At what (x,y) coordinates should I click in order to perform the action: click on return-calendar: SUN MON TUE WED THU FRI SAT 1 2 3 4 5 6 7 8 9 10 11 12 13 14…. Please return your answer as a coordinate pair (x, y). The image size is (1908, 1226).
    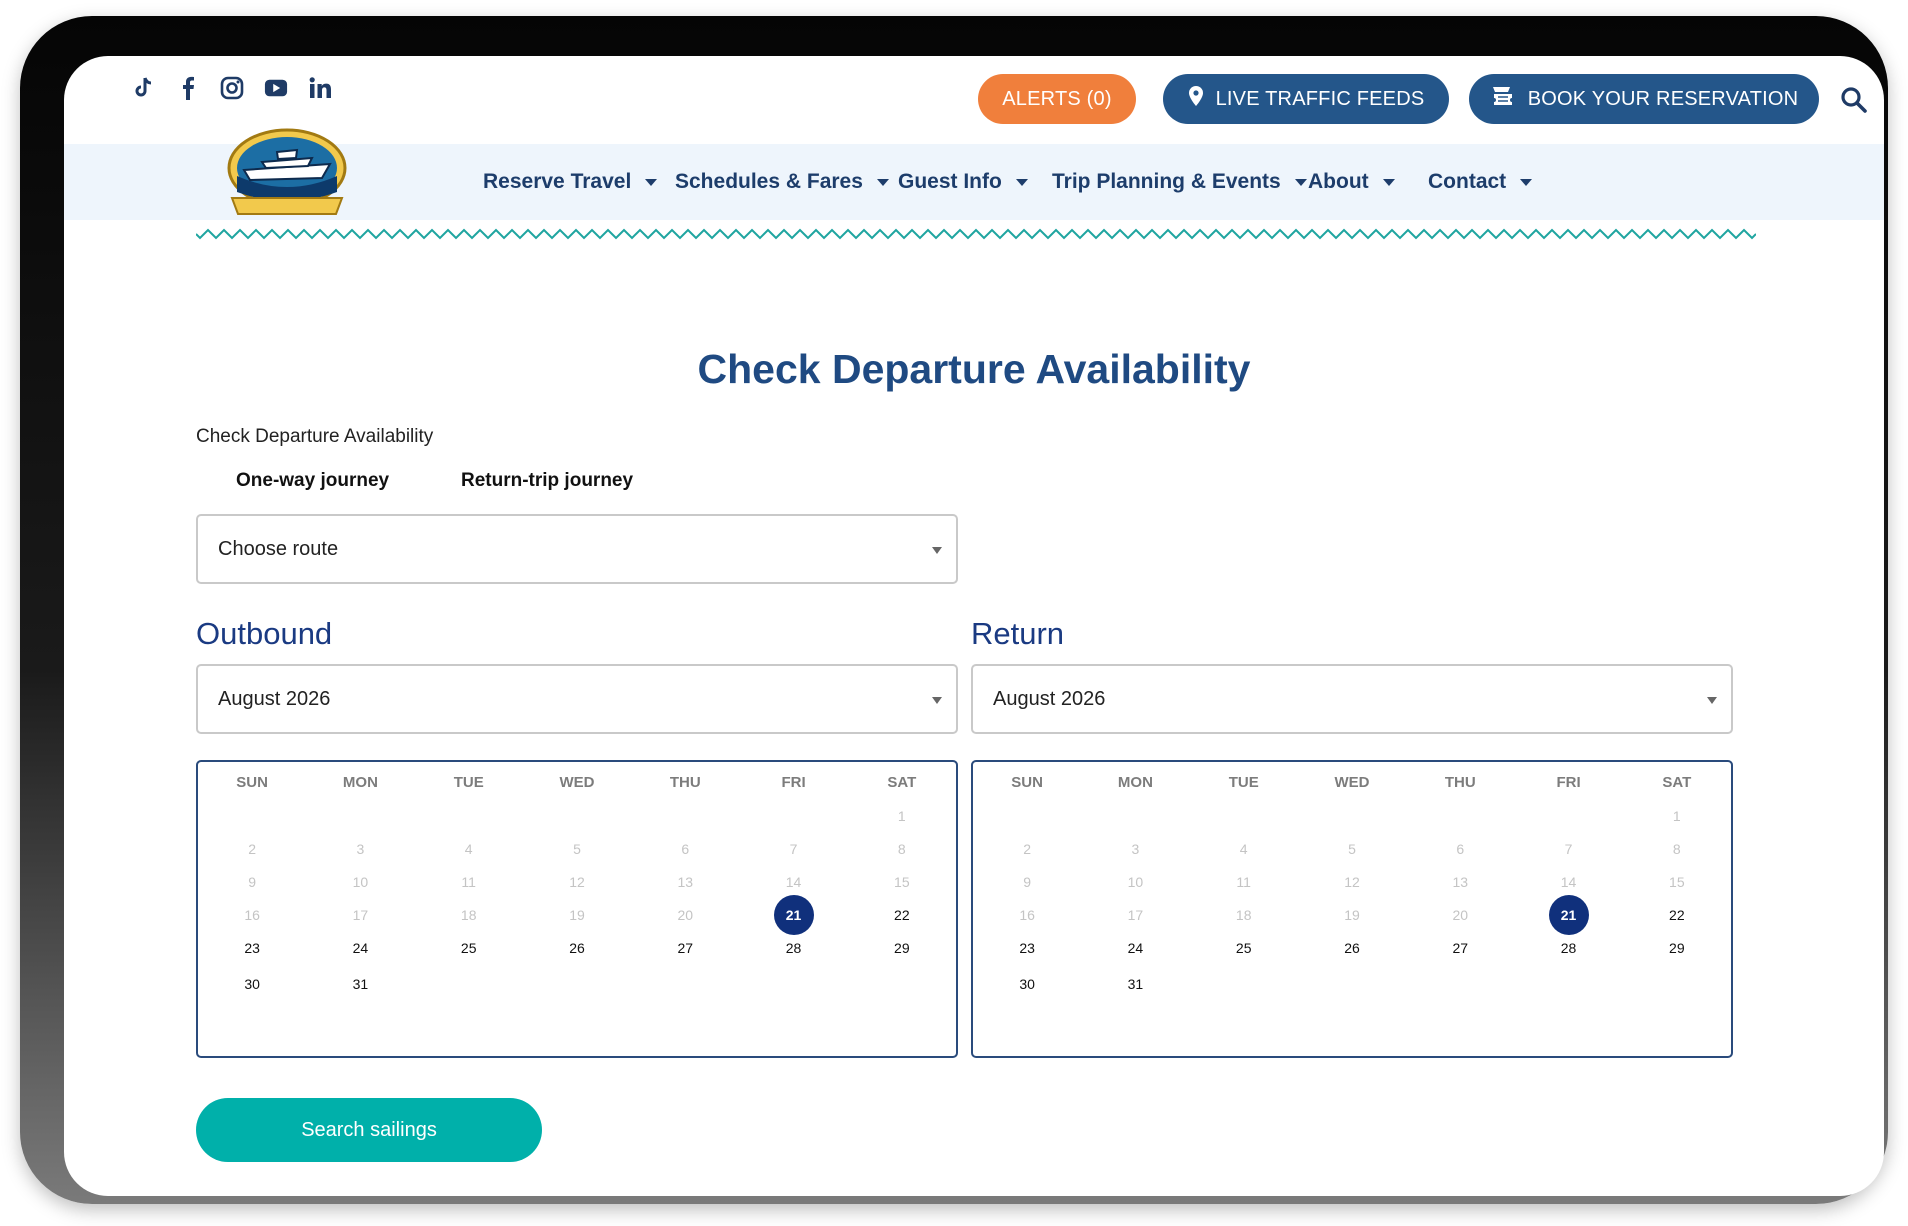
    Looking at the image, I should click on (1352, 909).